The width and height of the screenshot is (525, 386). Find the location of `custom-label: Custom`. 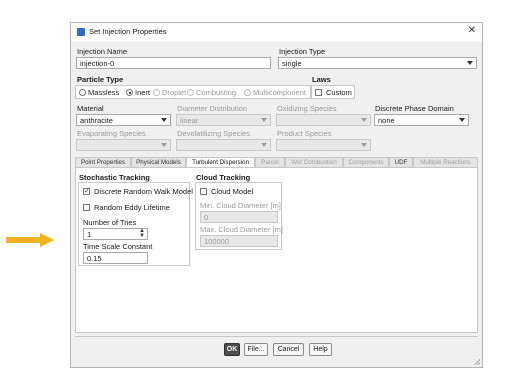

custom-label: Custom is located at coordinates (339, 92).